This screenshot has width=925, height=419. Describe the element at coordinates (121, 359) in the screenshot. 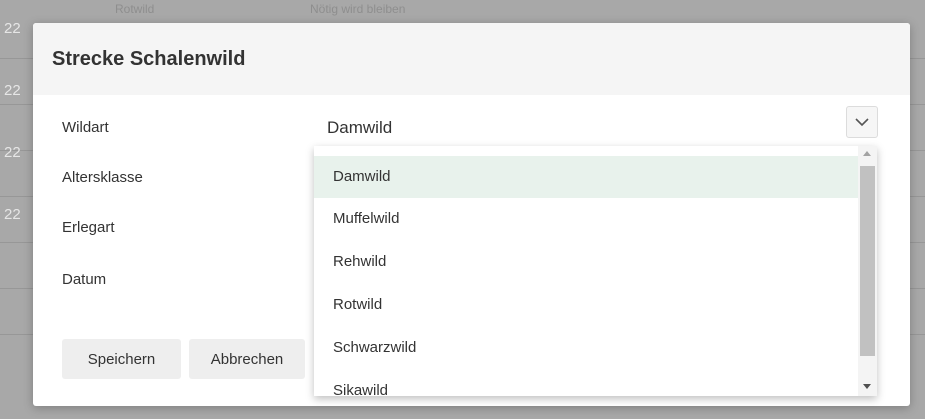

I see `save-button: Speichern` at that location.